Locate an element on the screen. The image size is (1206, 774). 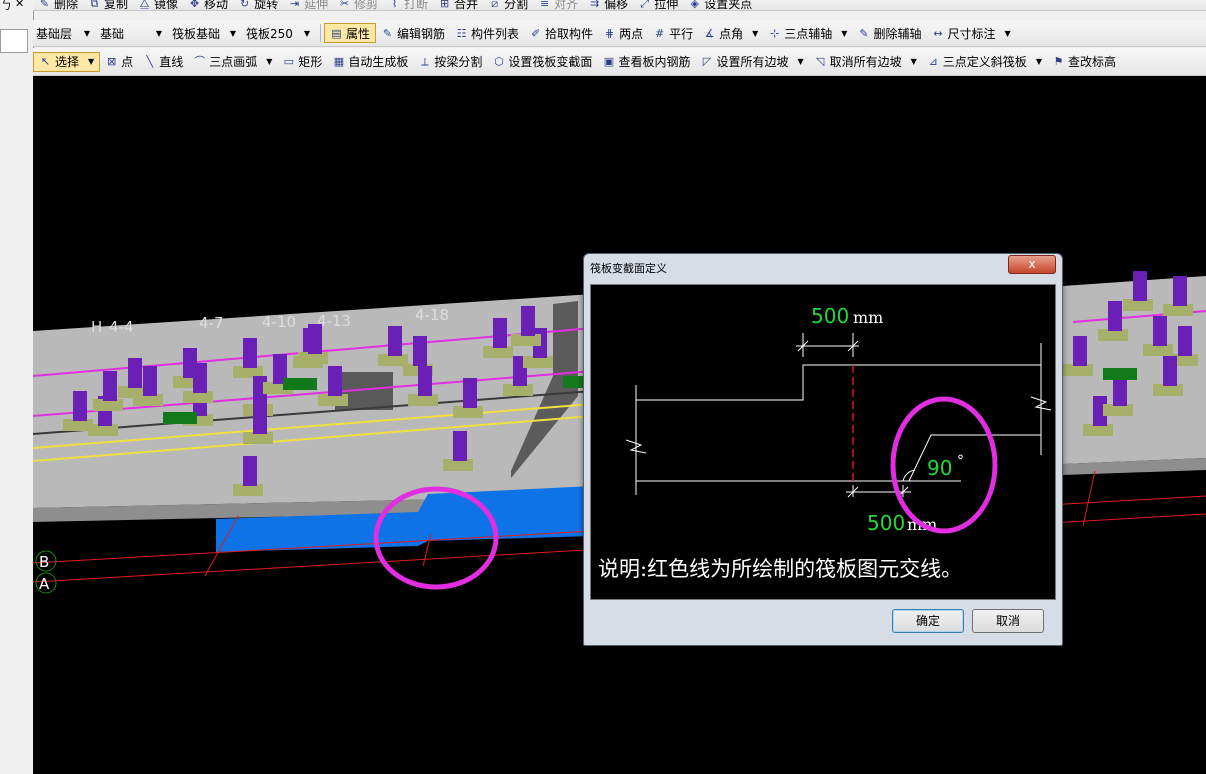
axis-label: H is located at coordinates (96, 327).